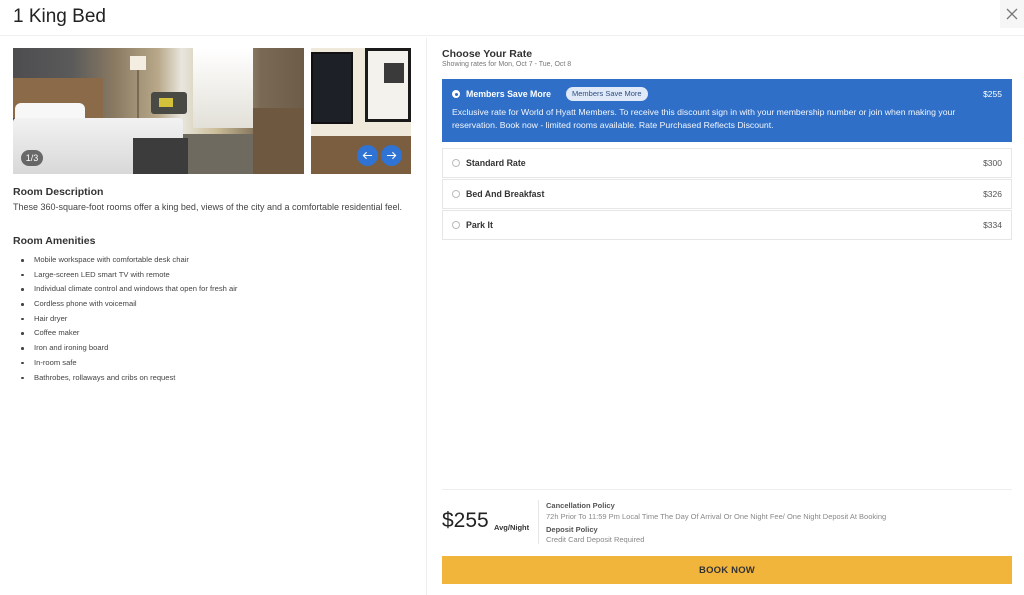 This screenshot has width=1024, height=595. I want to click on rate-price: $334, so click(992, 225).